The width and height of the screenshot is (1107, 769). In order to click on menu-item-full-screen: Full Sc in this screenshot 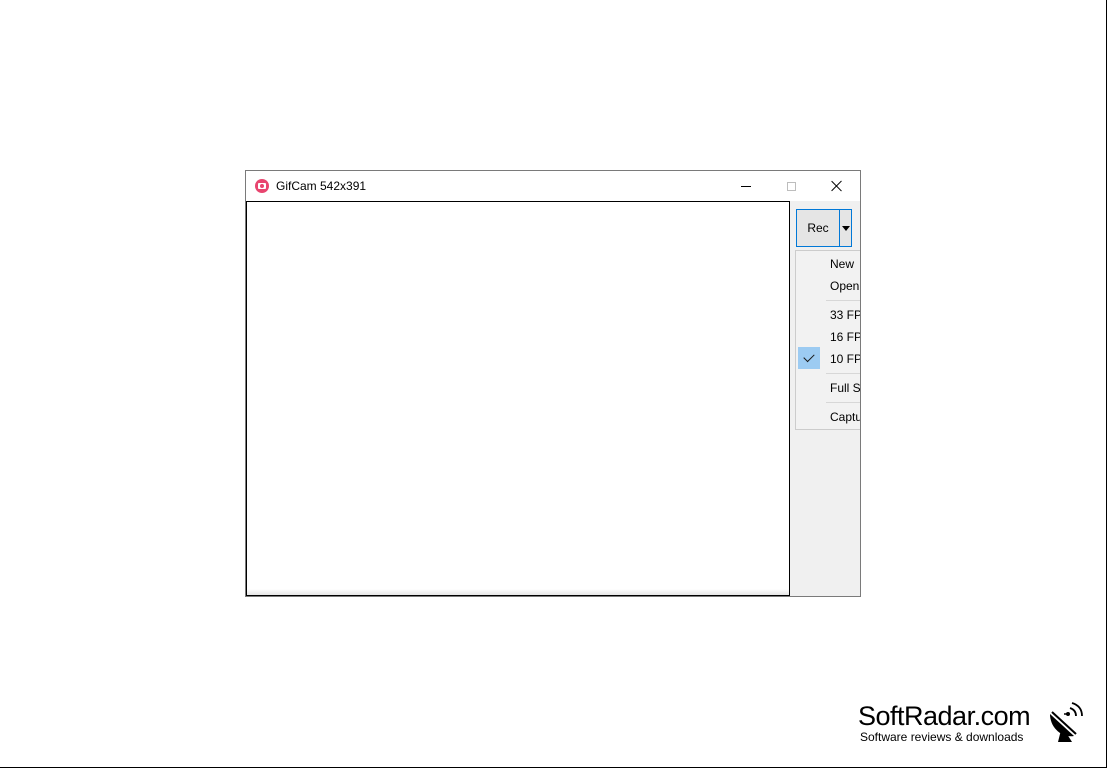, I will do `click(845, 388)`.